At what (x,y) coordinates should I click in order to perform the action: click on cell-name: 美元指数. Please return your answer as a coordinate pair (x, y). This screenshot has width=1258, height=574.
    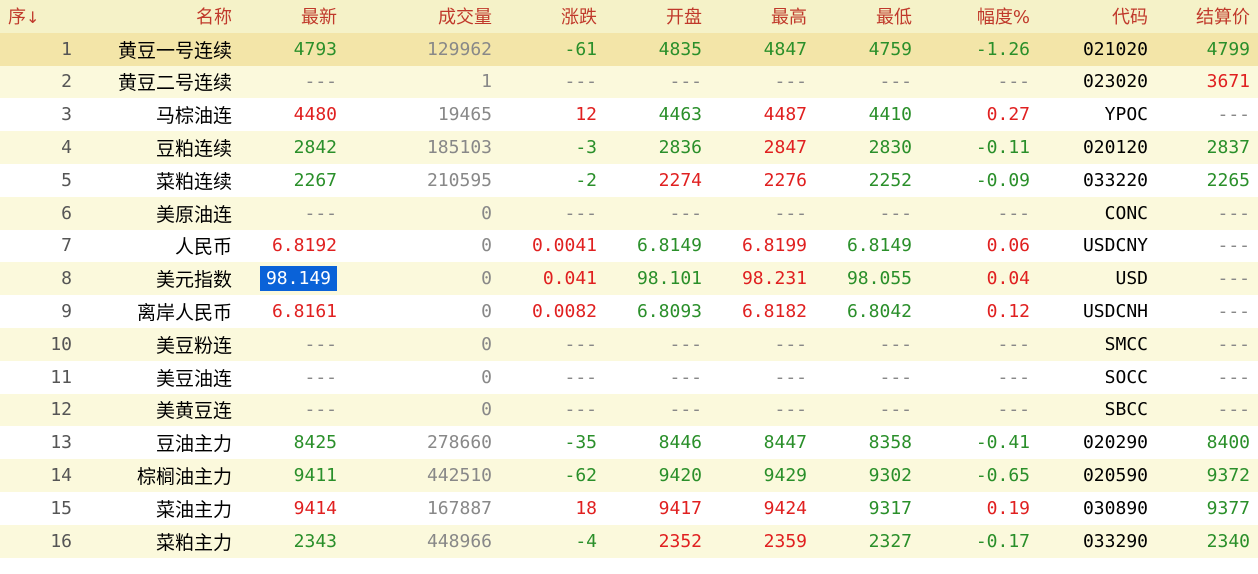
    Looking at the image, I should click on (160, 279).